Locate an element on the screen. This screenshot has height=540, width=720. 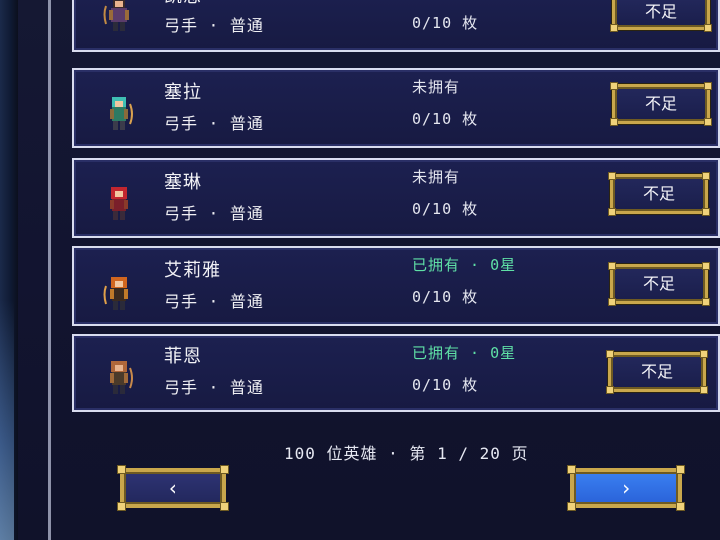
prev-page-button: ‹ is located at coordinates (173, 488).